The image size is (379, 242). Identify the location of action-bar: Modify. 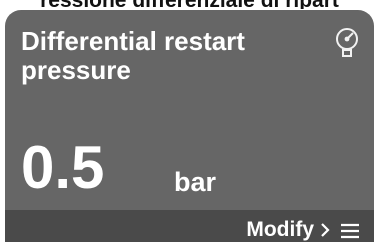
(189, 226).